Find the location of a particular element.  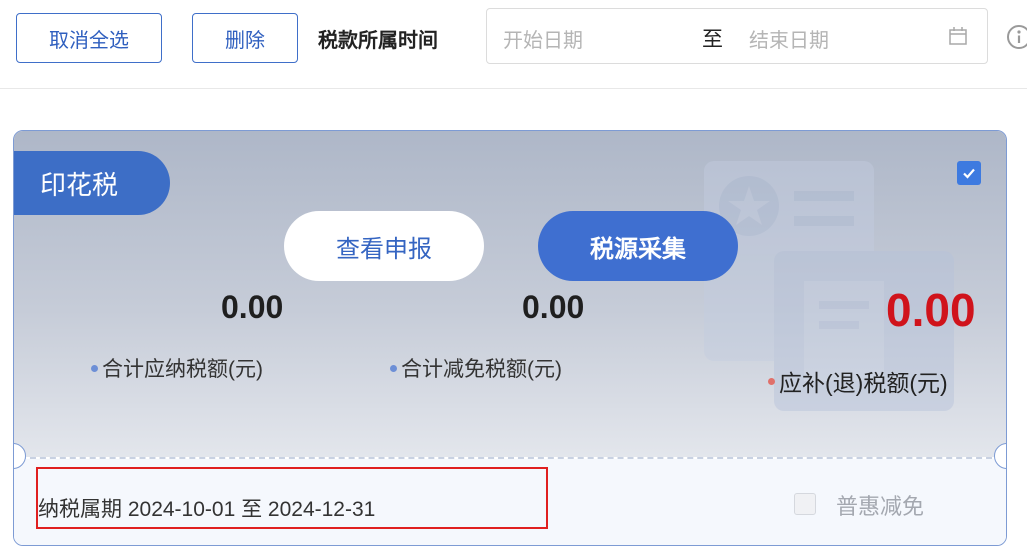

inclusive-relief-label: 普惠减免 is located at coordinates (880, 506).